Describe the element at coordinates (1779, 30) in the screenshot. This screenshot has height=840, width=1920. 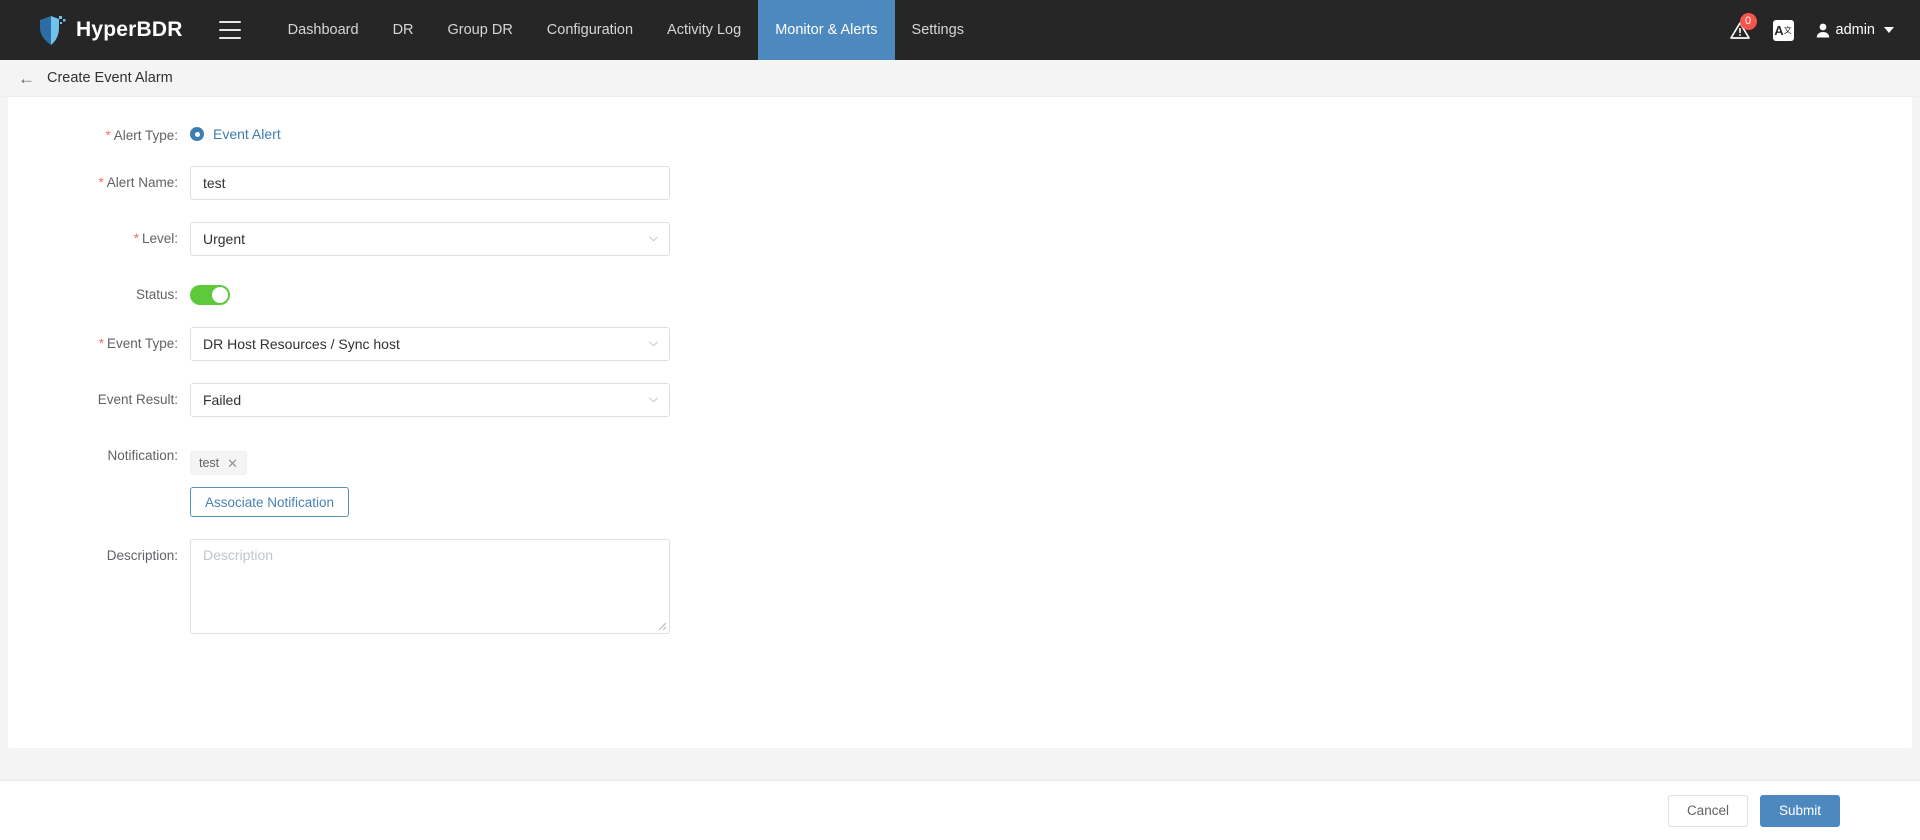
I see `language-icon-letter: A` at that location.